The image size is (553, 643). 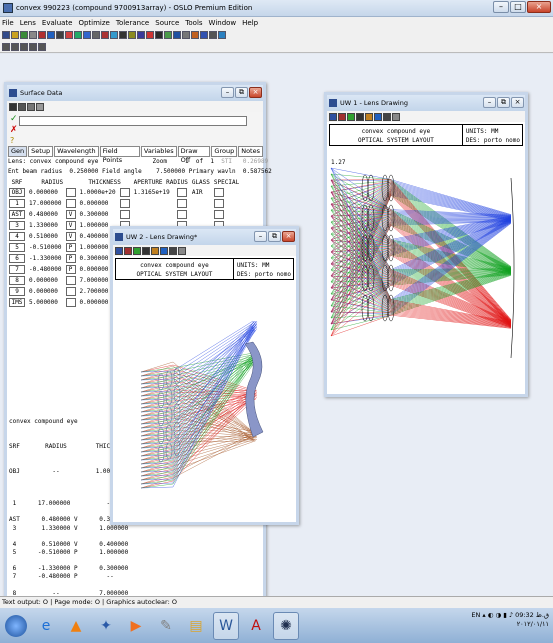 What do you see at coordinates (17, 291) in the screenshot?
I see `surface-number: 9` at bounding box center [17, 291].